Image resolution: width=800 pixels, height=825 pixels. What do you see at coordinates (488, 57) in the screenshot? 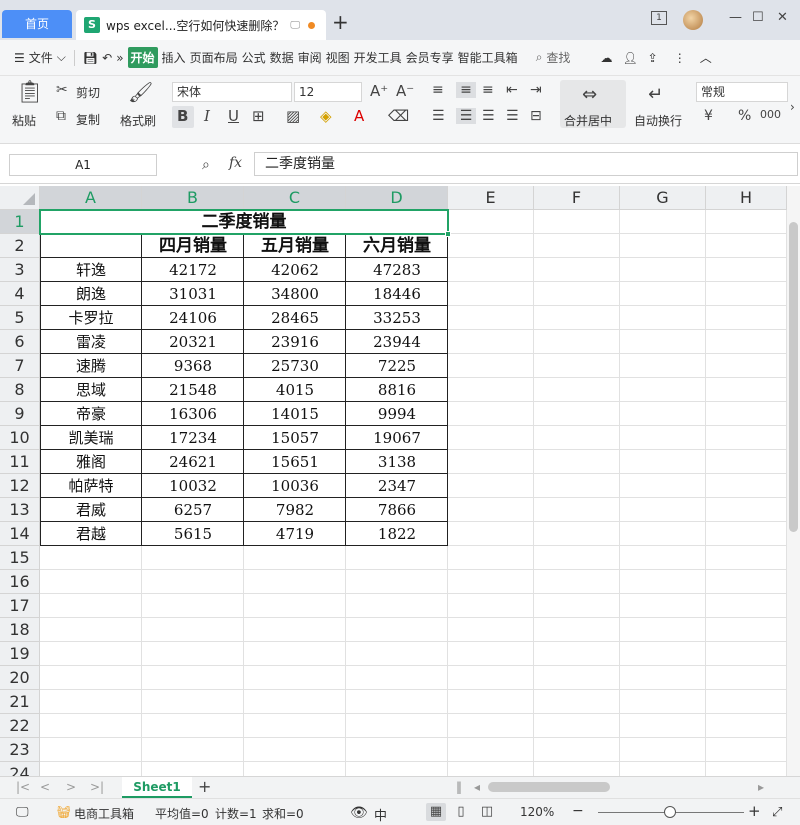
I see `menu-tab-smart-tools: 智能工具箱` at bounding box center [488, 57].